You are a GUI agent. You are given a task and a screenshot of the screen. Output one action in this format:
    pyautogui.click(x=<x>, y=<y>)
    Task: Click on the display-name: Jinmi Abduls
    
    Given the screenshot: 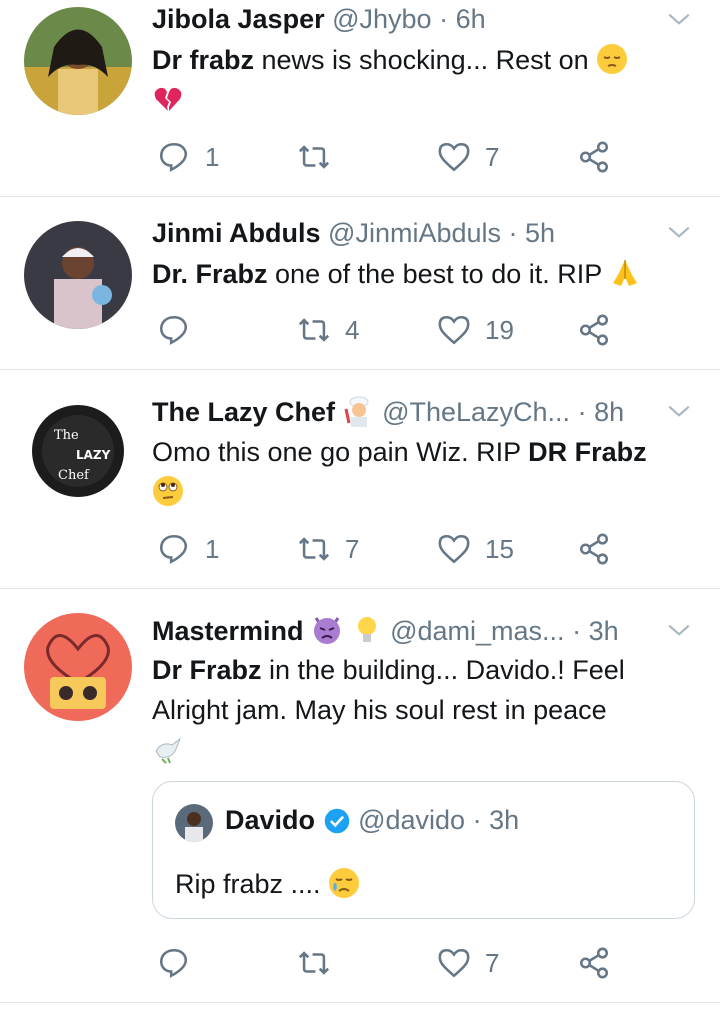 What is the action you would take?
    pyautogui.click(x=236, y=233)
    